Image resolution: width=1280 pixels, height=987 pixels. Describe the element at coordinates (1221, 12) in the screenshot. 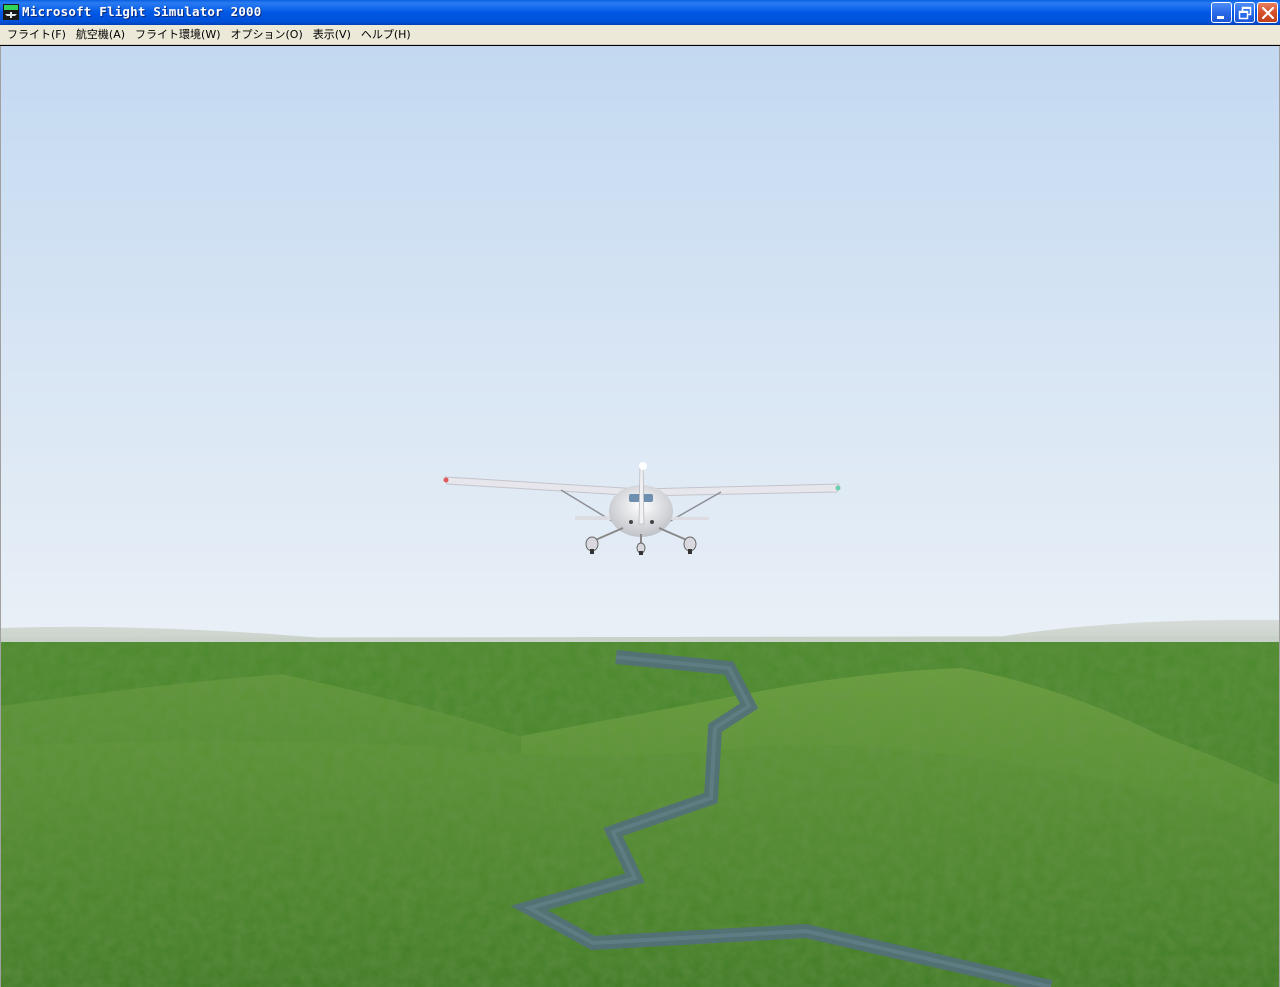

I see `minimize-button` at that location.